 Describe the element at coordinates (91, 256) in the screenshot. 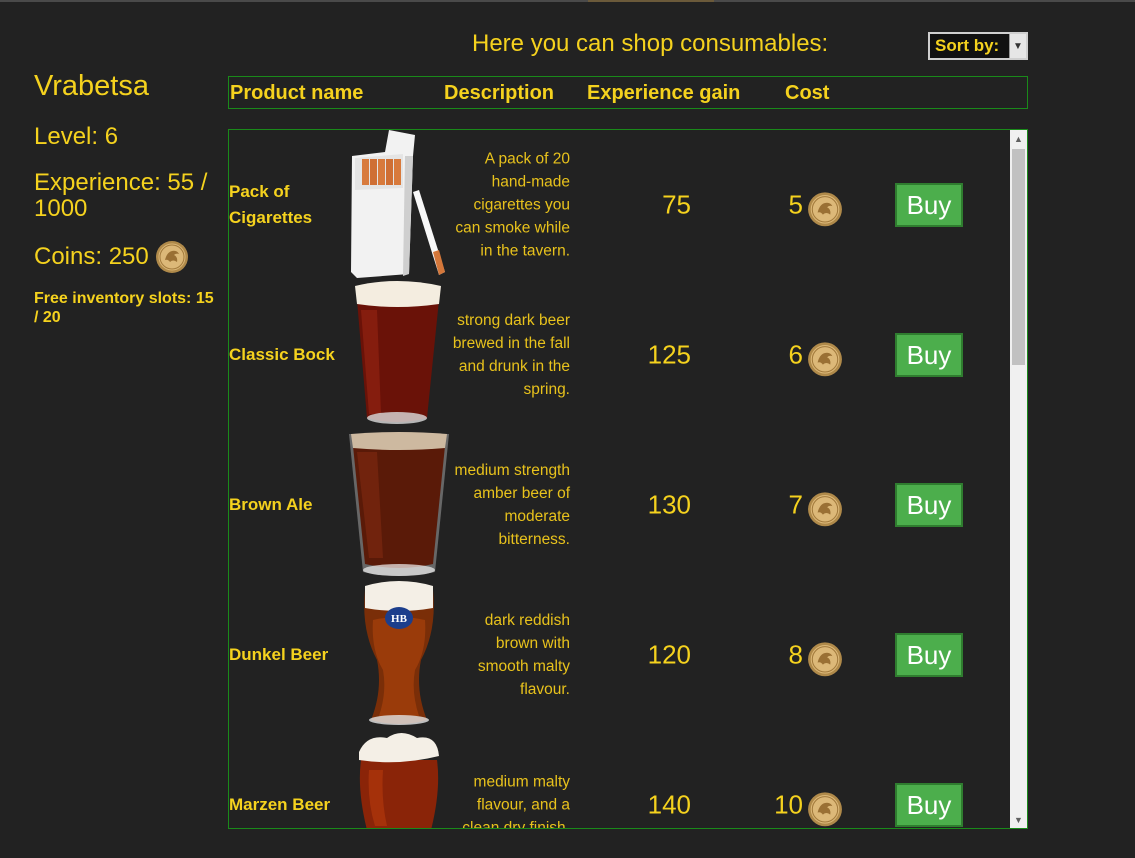

I see `player-coins-label: Coins: 250` at that location.